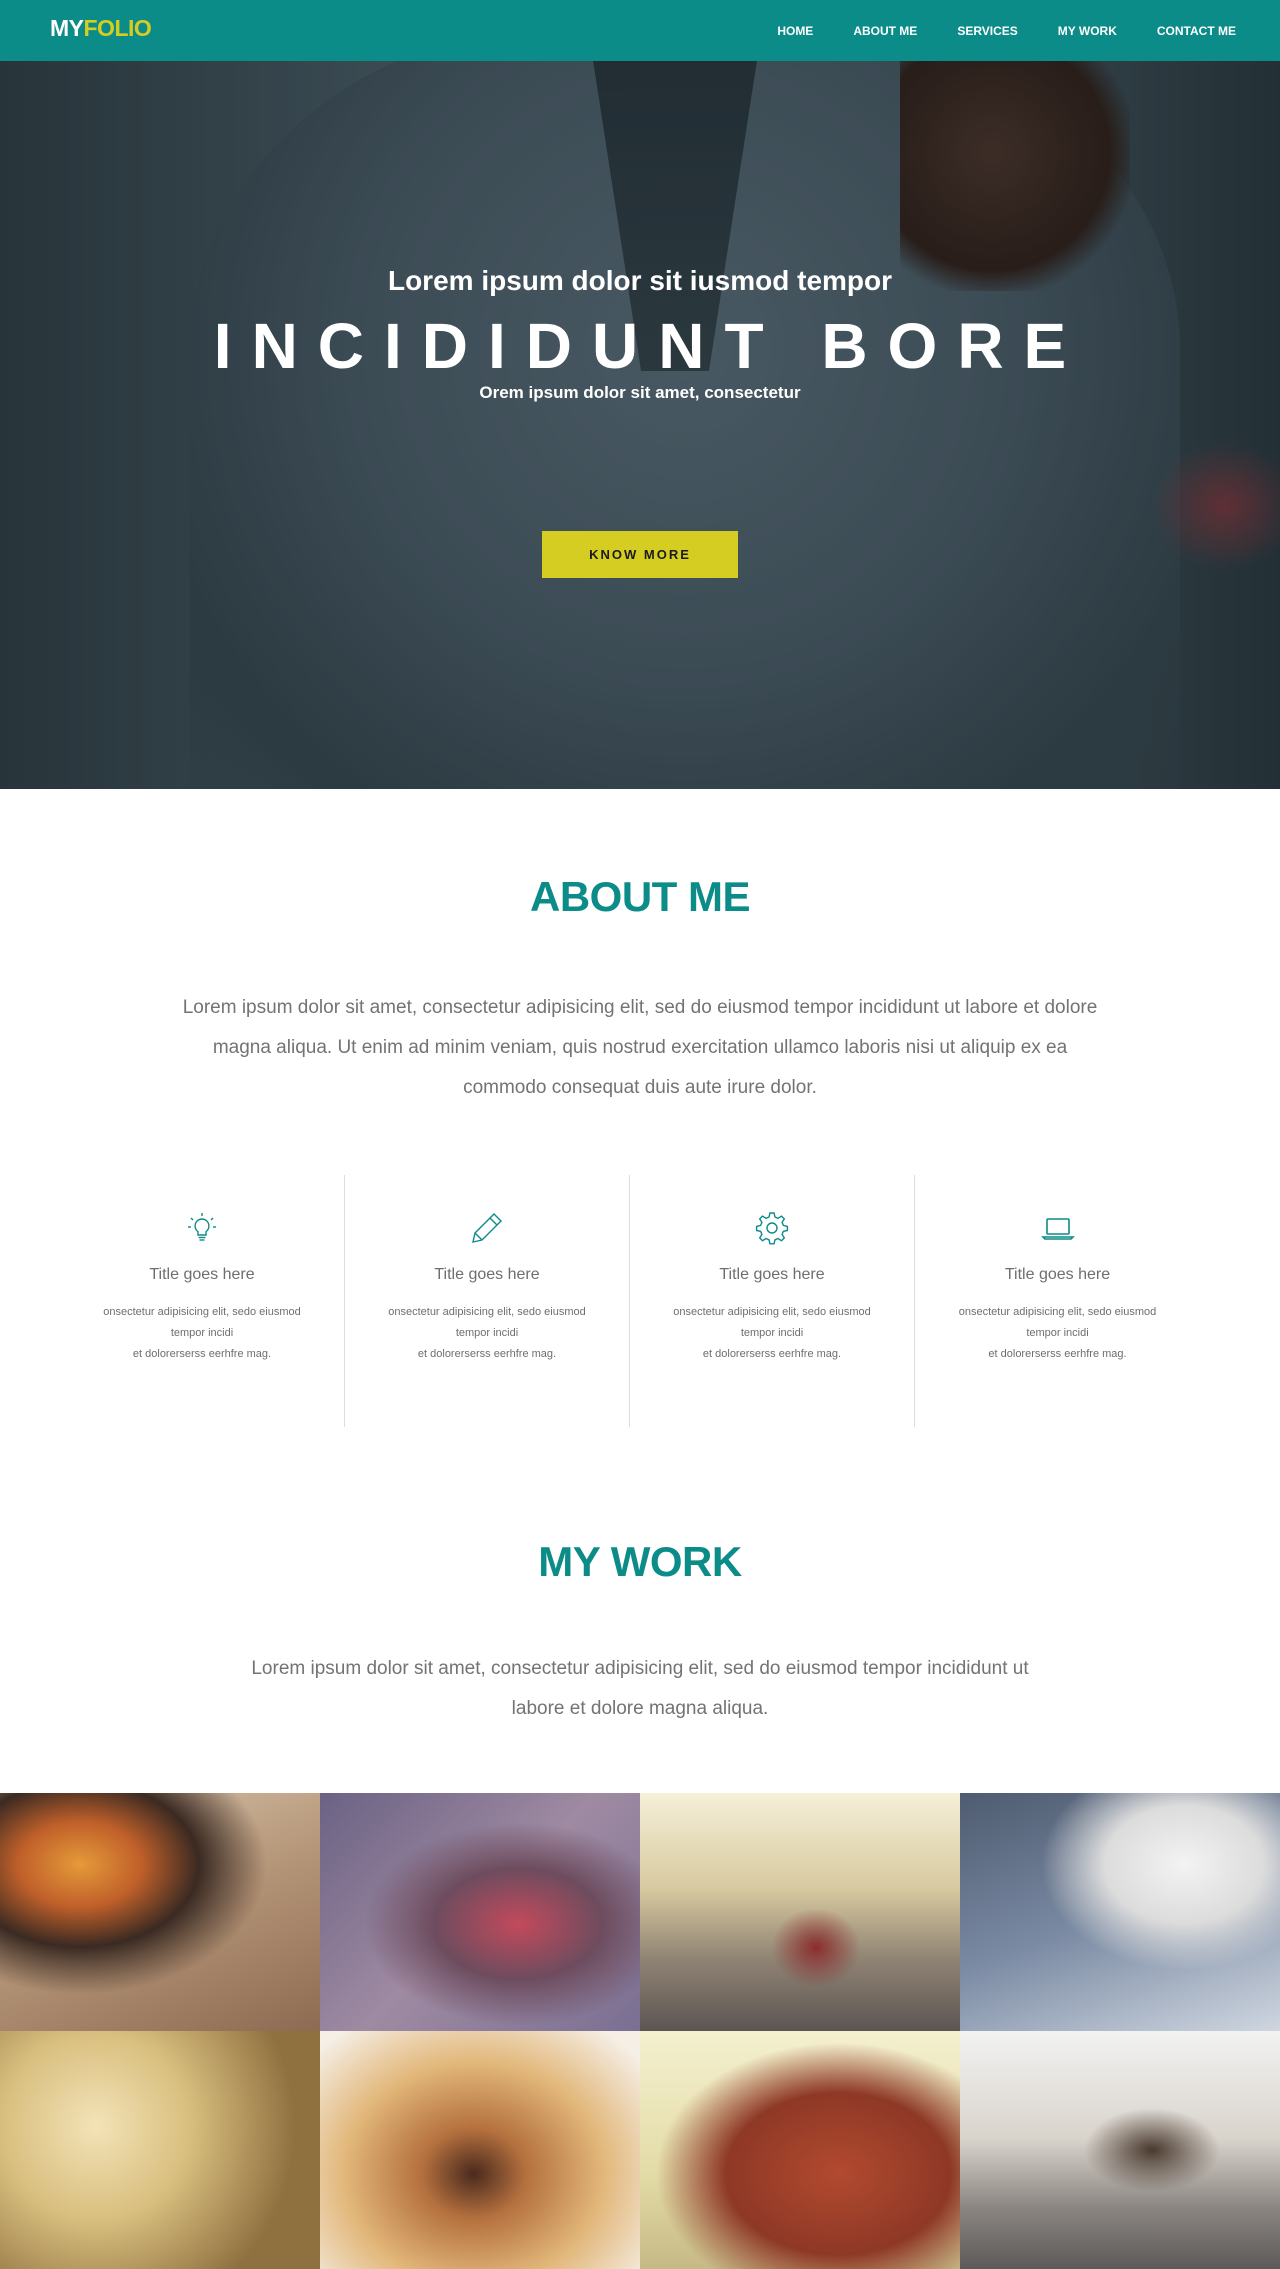  I want to click on portfolio-image-banana-slices, so click(160, 2150).